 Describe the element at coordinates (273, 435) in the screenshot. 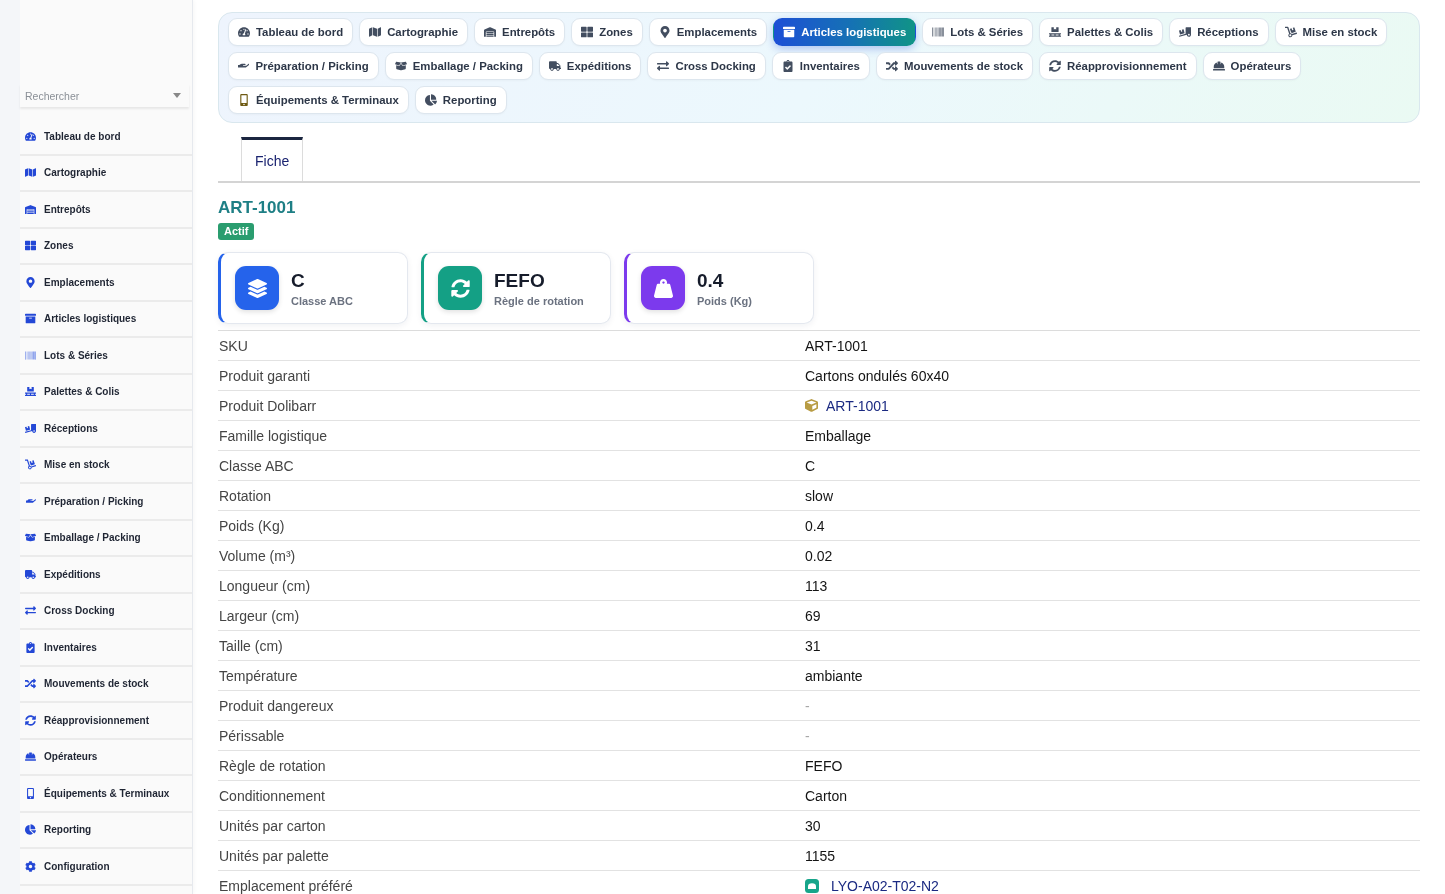

I see `field-label: Famille logistique` at that location.